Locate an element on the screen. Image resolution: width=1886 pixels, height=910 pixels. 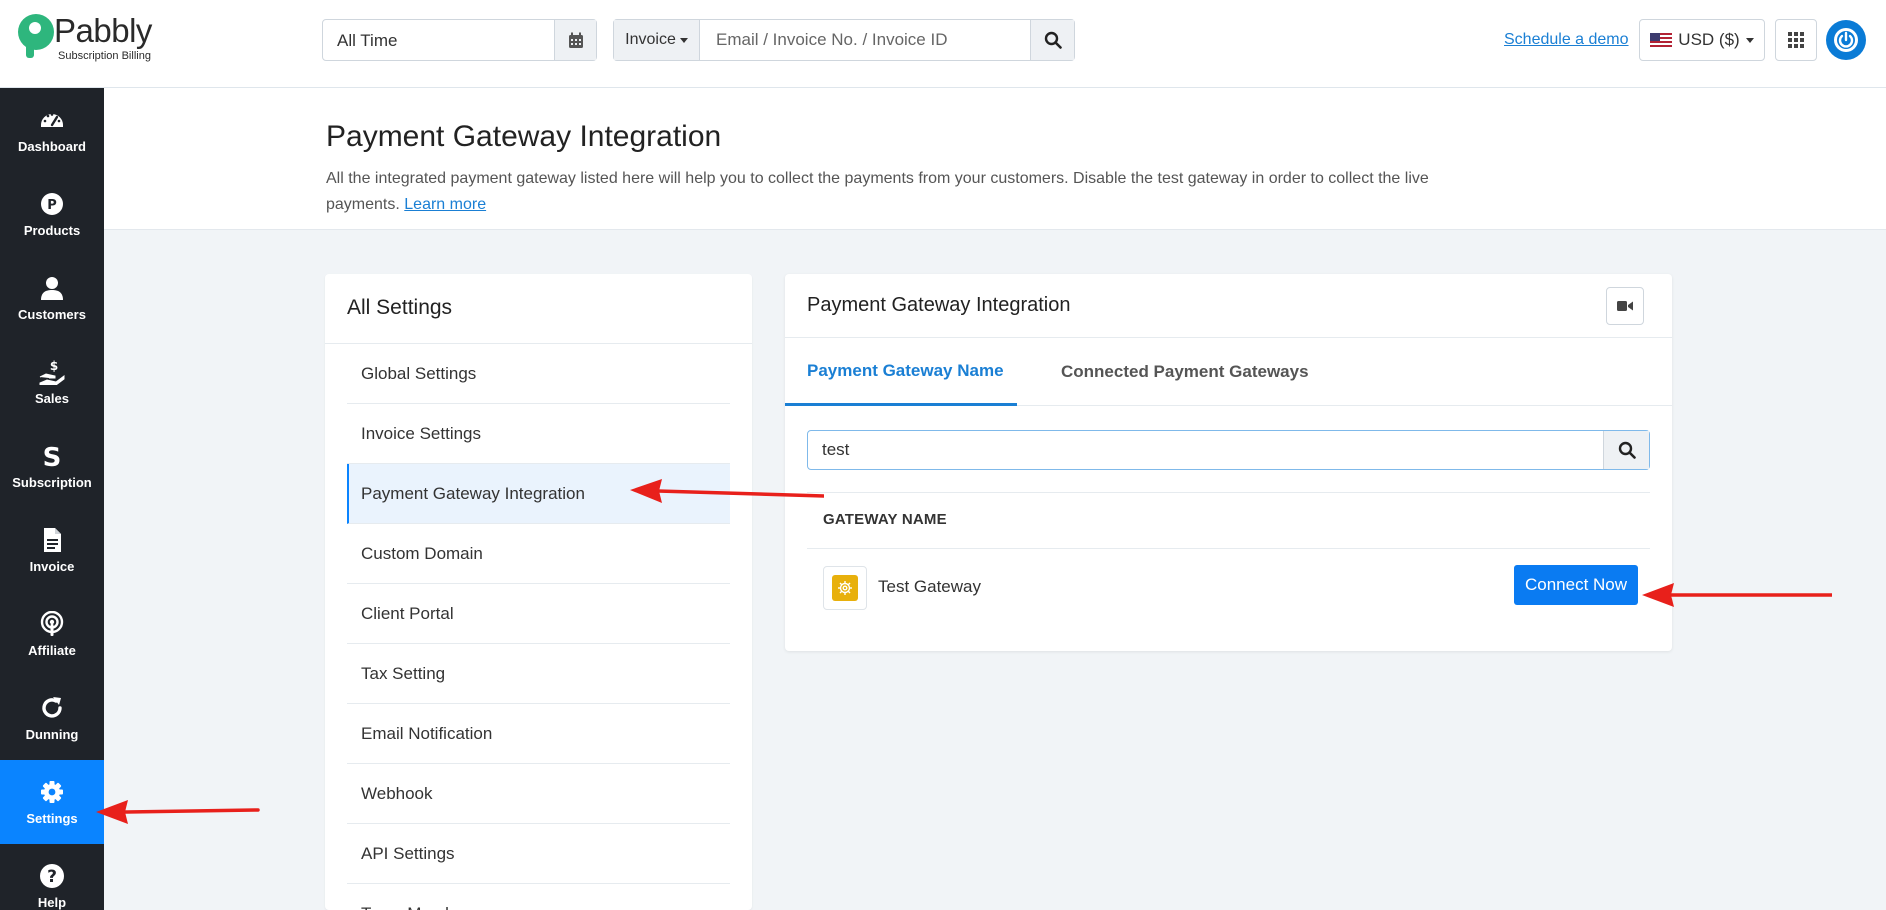
sidebar-label: Subscription is located at coordinates (52, 482).